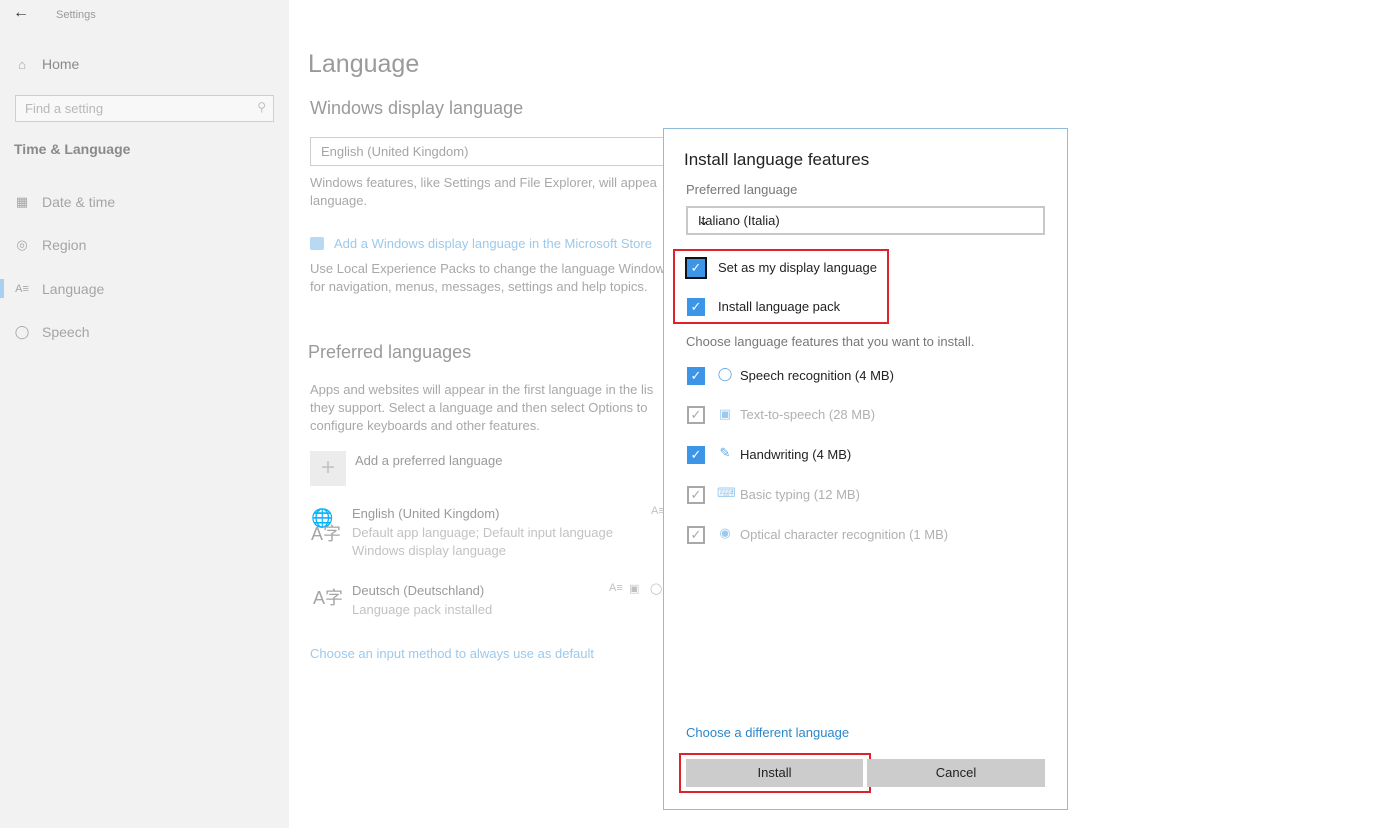  I want to click on language-icon: A≡, so click(22, 289).